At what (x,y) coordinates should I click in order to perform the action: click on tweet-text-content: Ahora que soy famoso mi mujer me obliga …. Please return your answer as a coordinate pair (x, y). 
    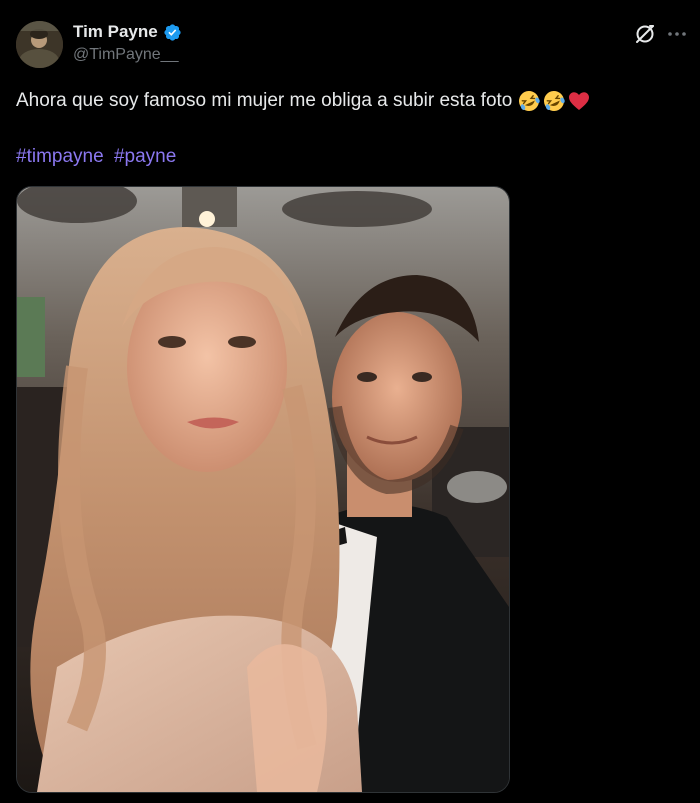
    Looking at the image, I should click on (264, 100).